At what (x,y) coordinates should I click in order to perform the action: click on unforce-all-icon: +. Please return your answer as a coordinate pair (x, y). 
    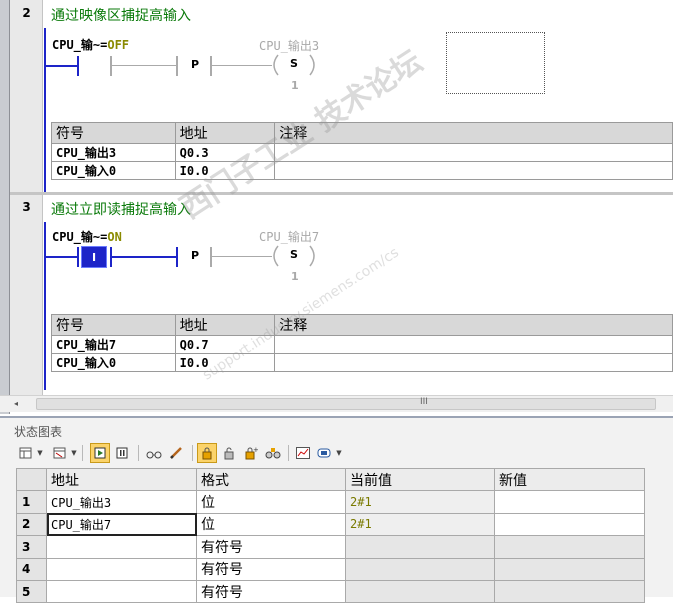
    Looking at the image, I should click on (251, 453).